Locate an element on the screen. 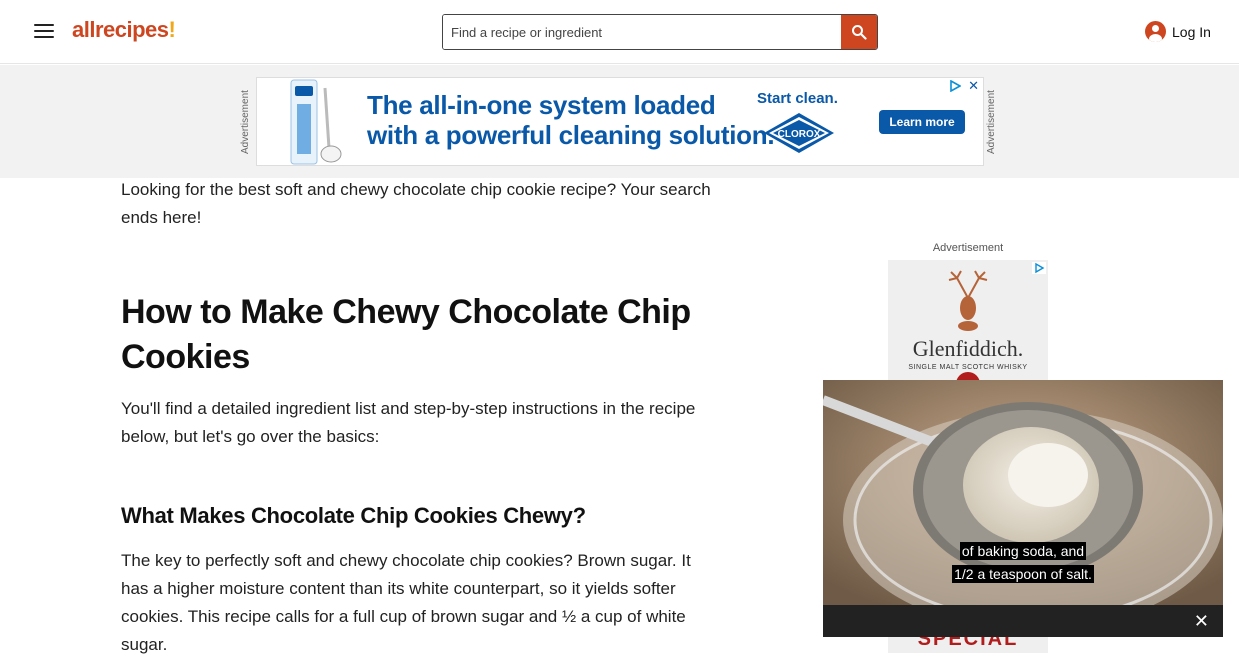 Image resolution: width=1239 pixels, height=659 pixels. search-icon is located at coordinates (859, 32).